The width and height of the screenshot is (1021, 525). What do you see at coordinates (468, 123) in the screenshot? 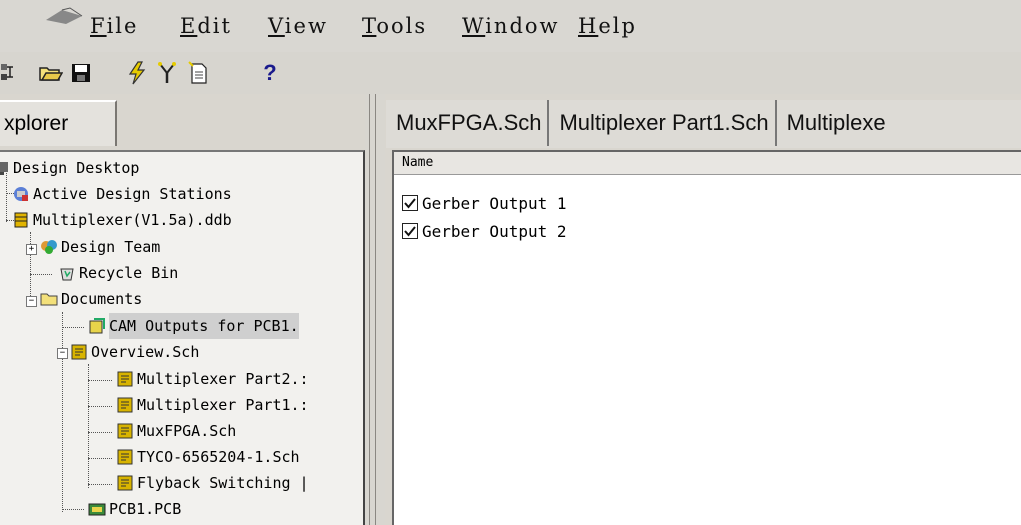
I see `tab-muxfpga: MuxFPGA.Sch` at bounding box center [468, 123].